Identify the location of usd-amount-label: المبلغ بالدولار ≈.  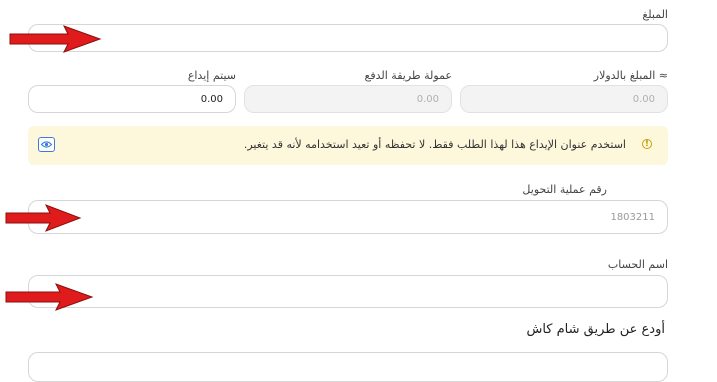
(630, 75).